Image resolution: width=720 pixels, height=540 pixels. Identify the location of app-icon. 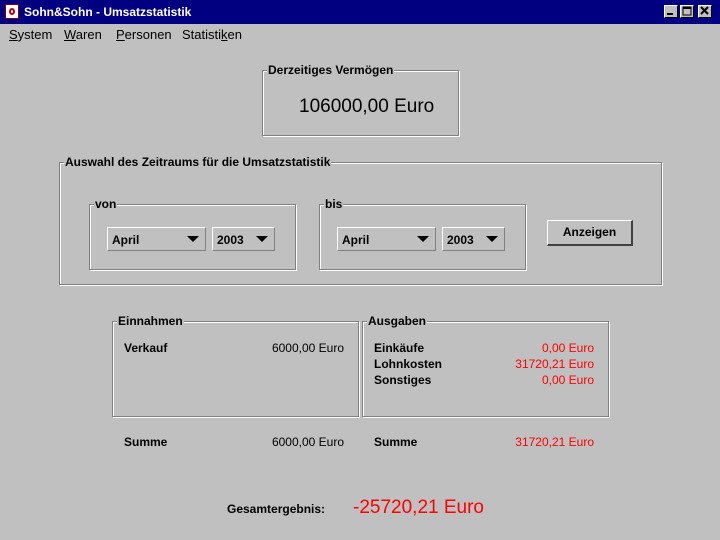
(12, 11).